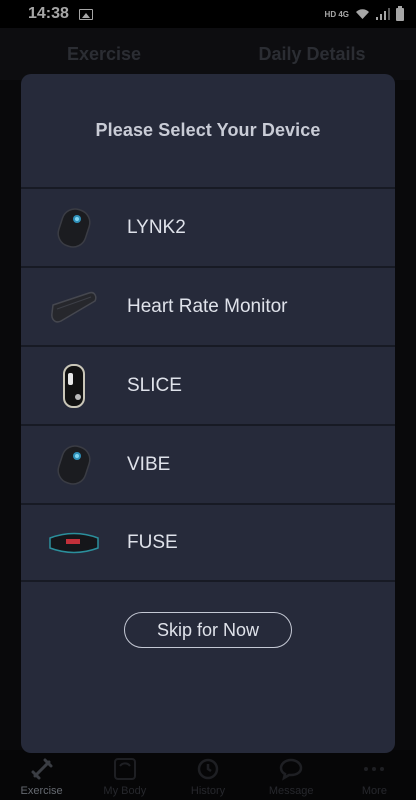 This screenshot has width=416, height=800. I want to click on device-name: LYNK2, so click(156, 227).